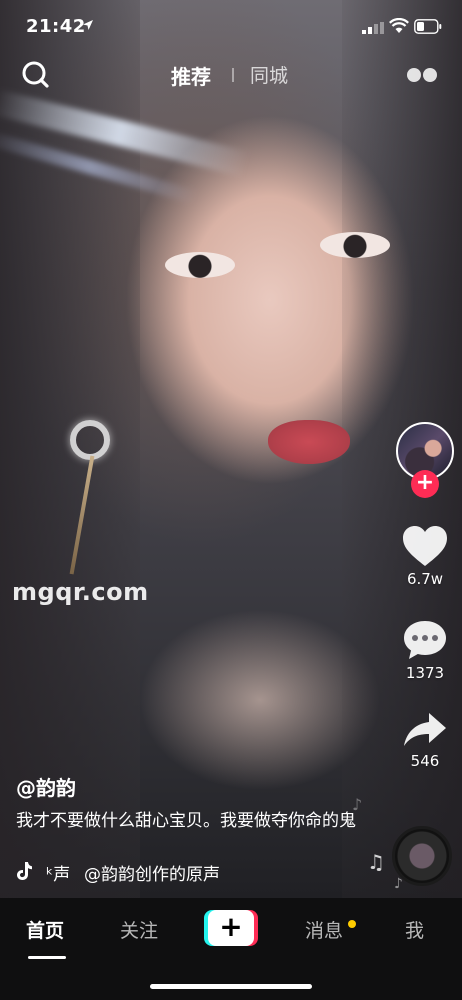 Image resolution: width=462 pixels, height=1000 pixels. Describe the element at coordinates (80, 592) in the screenshot. I see `watermark-text: mgqr.com` at that location.